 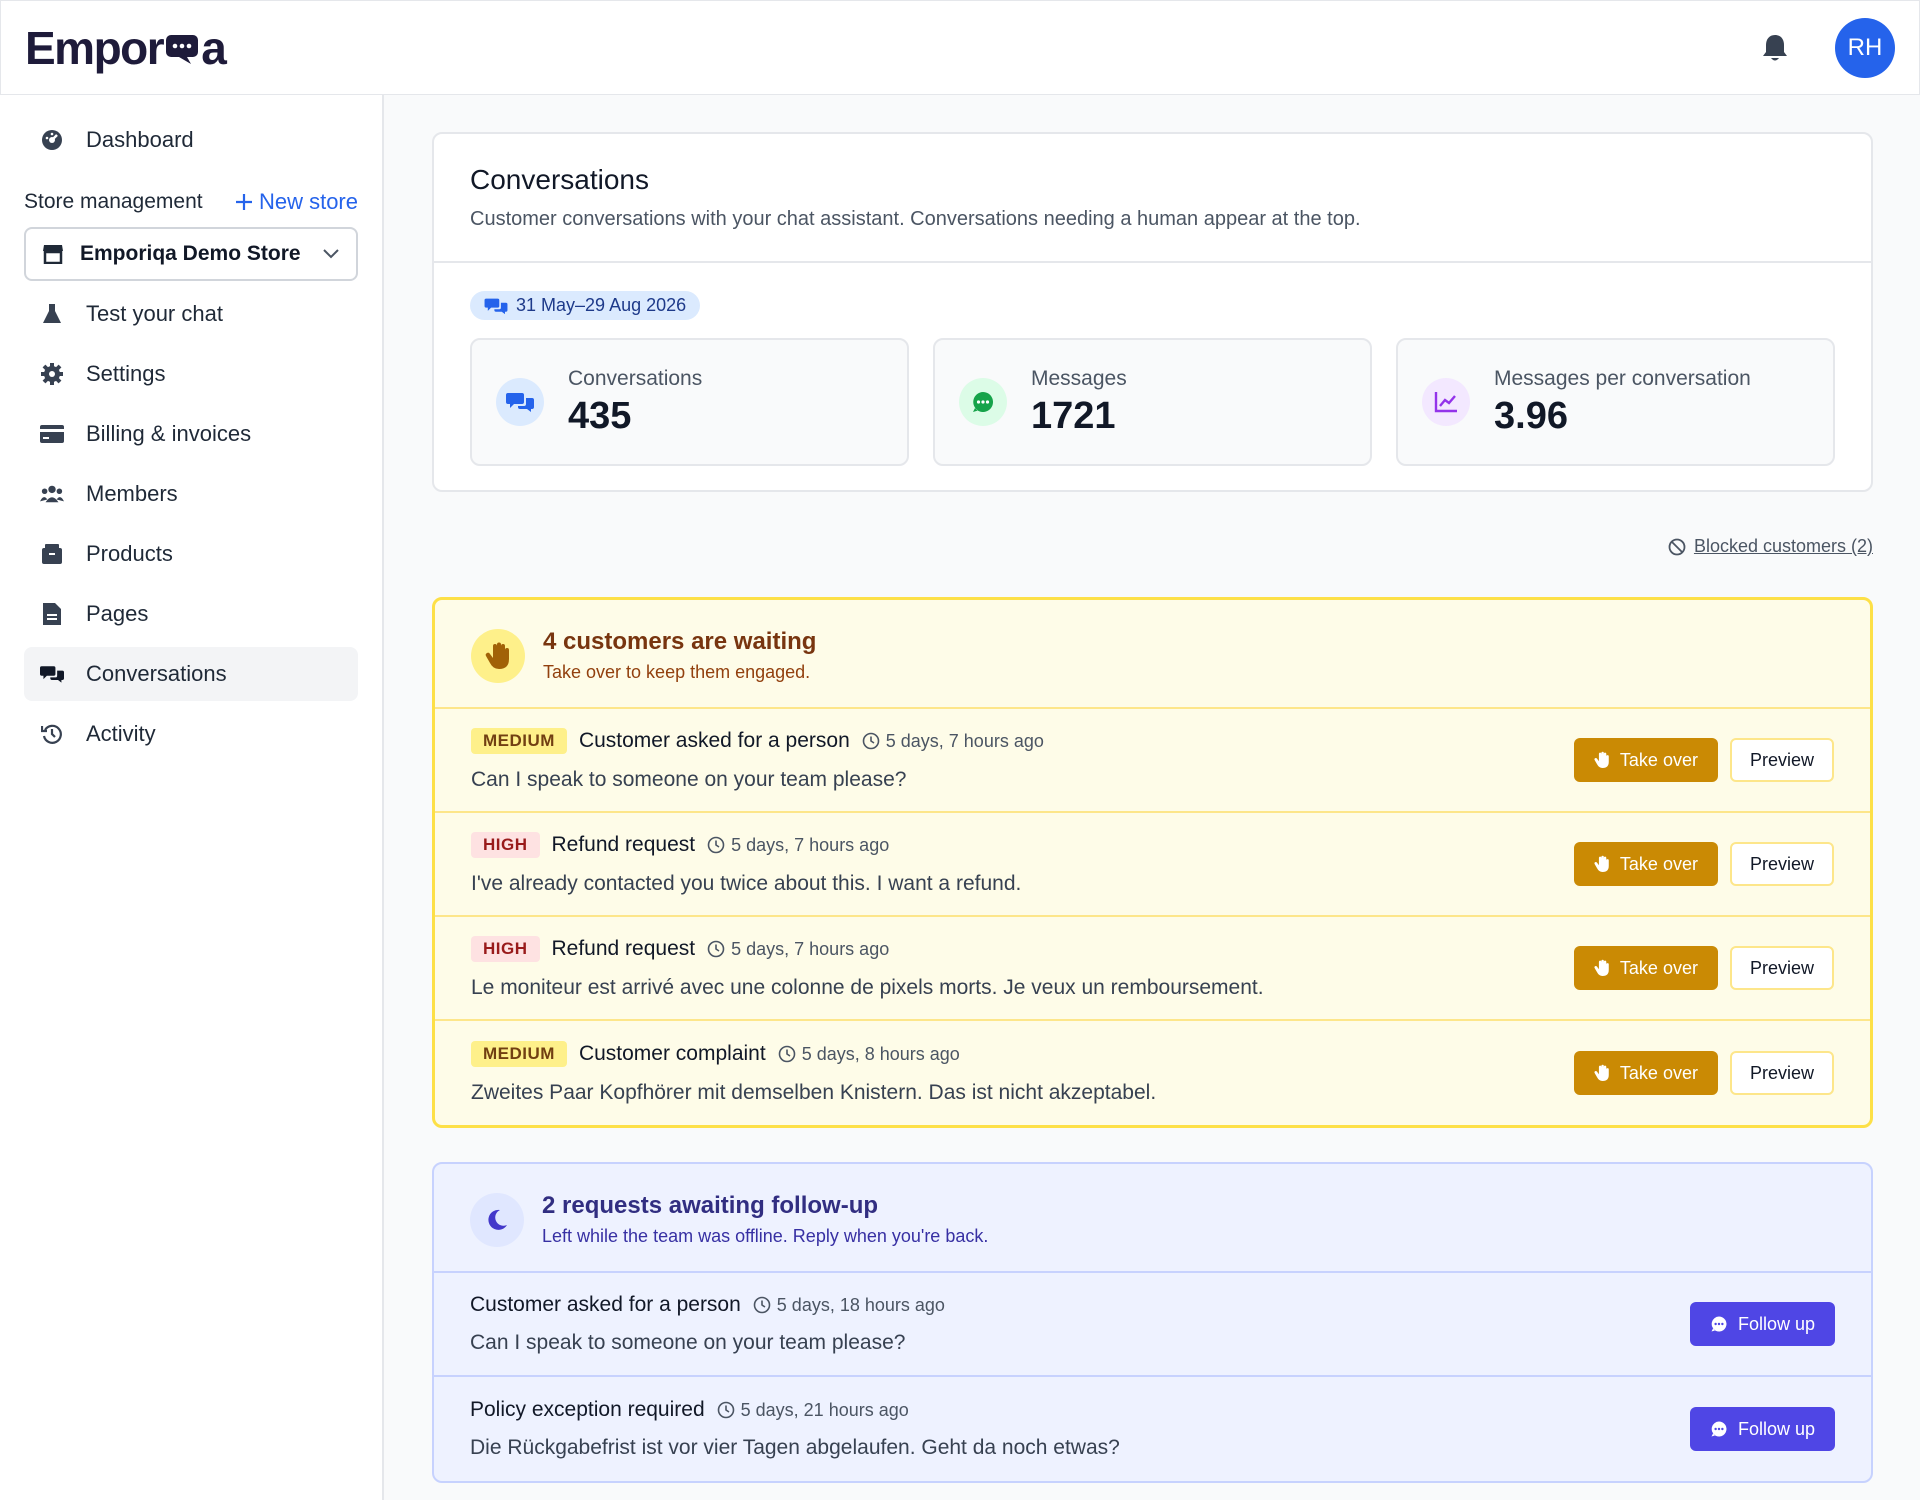 What do you see at coordinates (52, 374) in the screenshot?
I see `gear-icon` at bounding box center [52, 374].